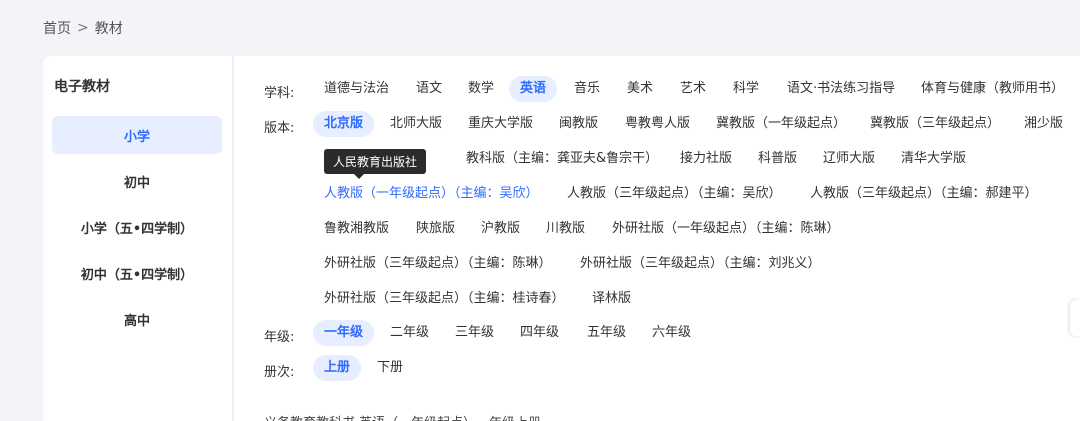 The height and width of the screenshot is (421, 1080). Describe the element at coordinates (933, 159) in the screenshot. I see `edition-option: 清华大学版` at that location.